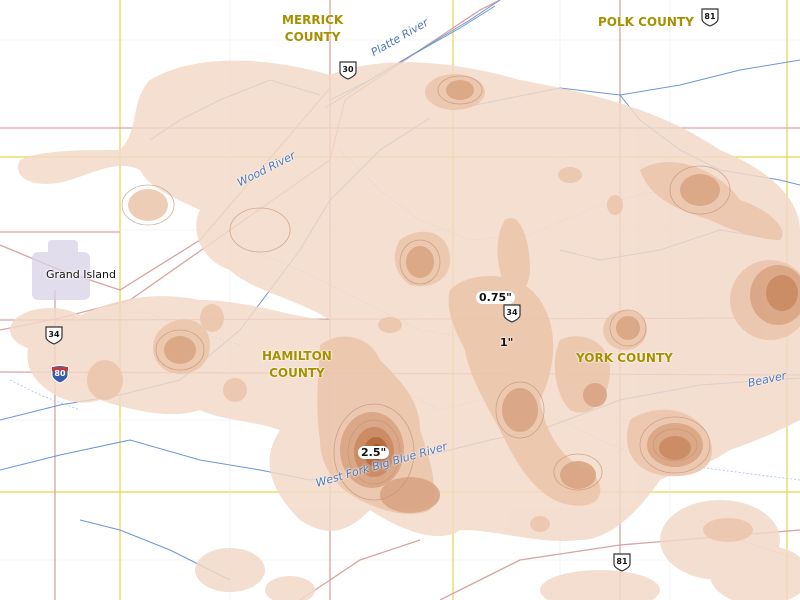 Image resolution: width=800 pixels, height=600 pixels. I want to click on us34-west-shield-number: 34, so click(54, 334).